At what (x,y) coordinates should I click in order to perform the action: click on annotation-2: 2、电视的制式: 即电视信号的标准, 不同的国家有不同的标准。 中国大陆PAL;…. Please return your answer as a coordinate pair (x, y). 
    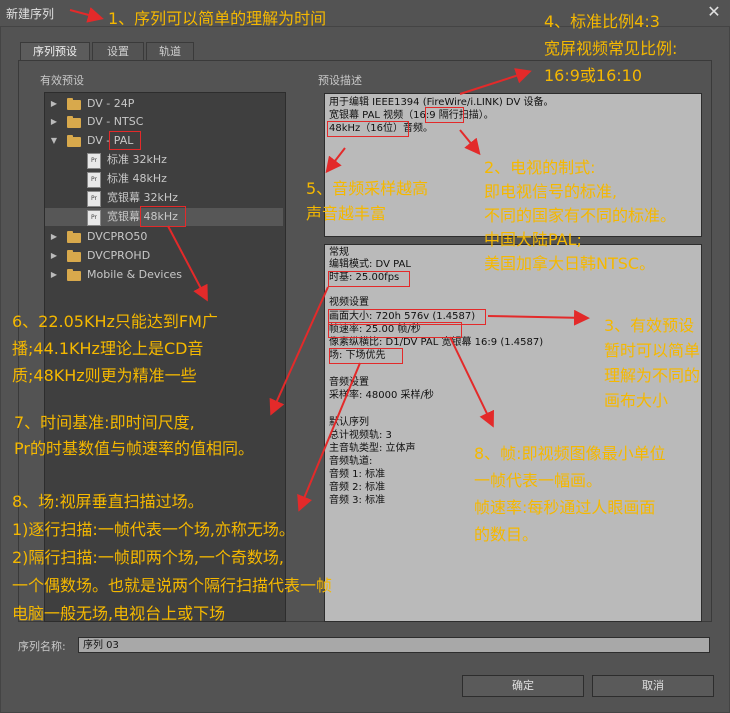
    Looking at the image, I should click on (580, 215).